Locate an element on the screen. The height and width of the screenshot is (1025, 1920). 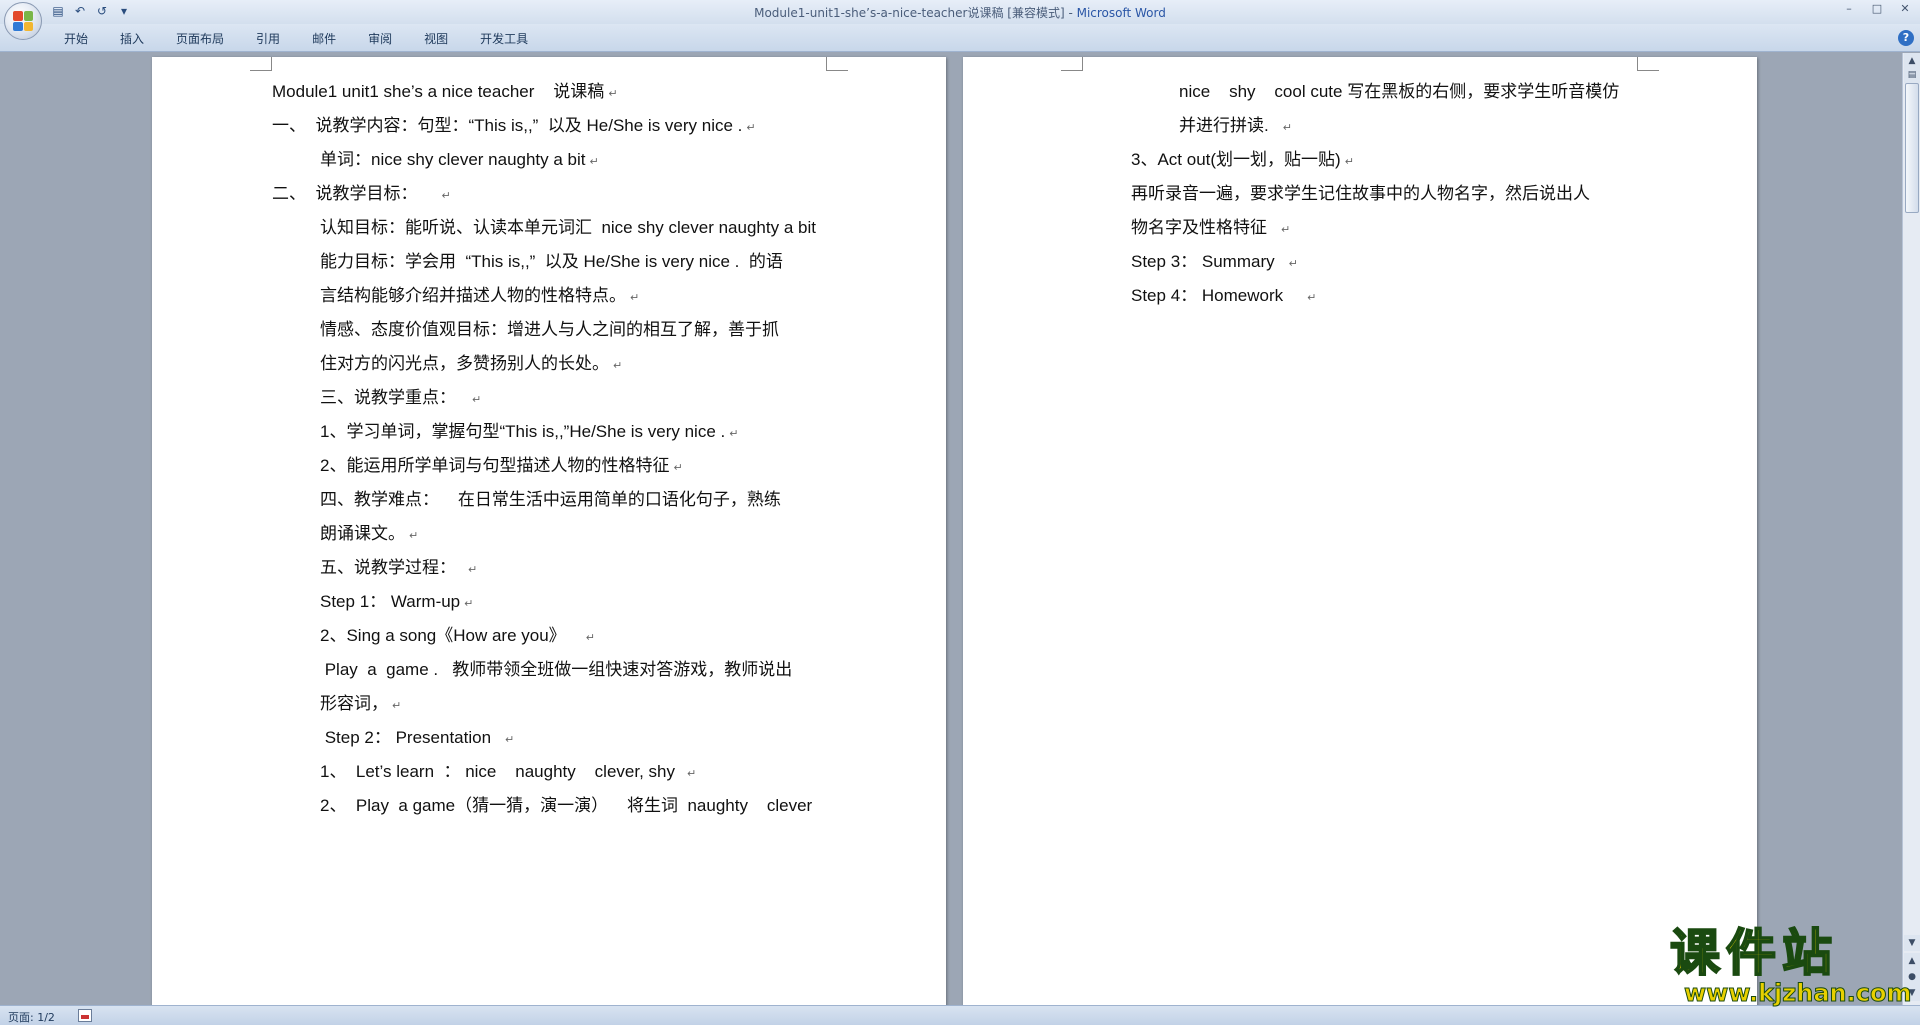
ribbon-tabs-bar: 开始 插入 页面布局 引用 邮件 审阅 视图 开发工具 ? is located at coordinates (960, 38).